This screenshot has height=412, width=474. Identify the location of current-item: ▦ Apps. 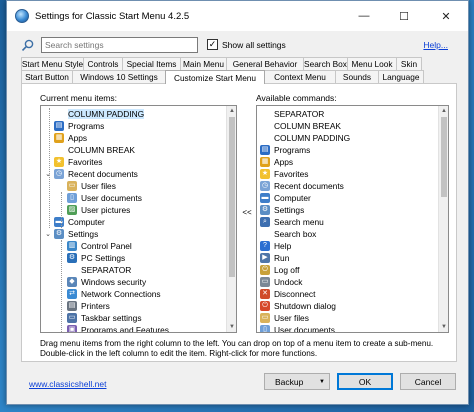
(70, 138).